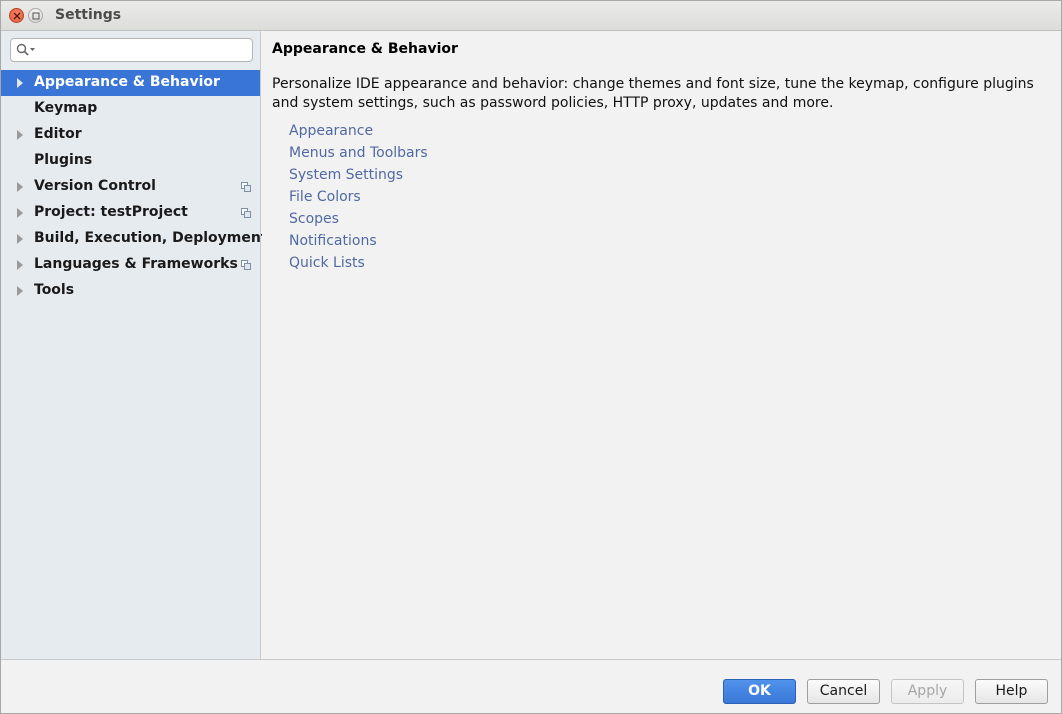 This screenshot has height=714, width=1062. I want to click on sidebar-item-label: Languages & Frameworks, so click(136, 264).